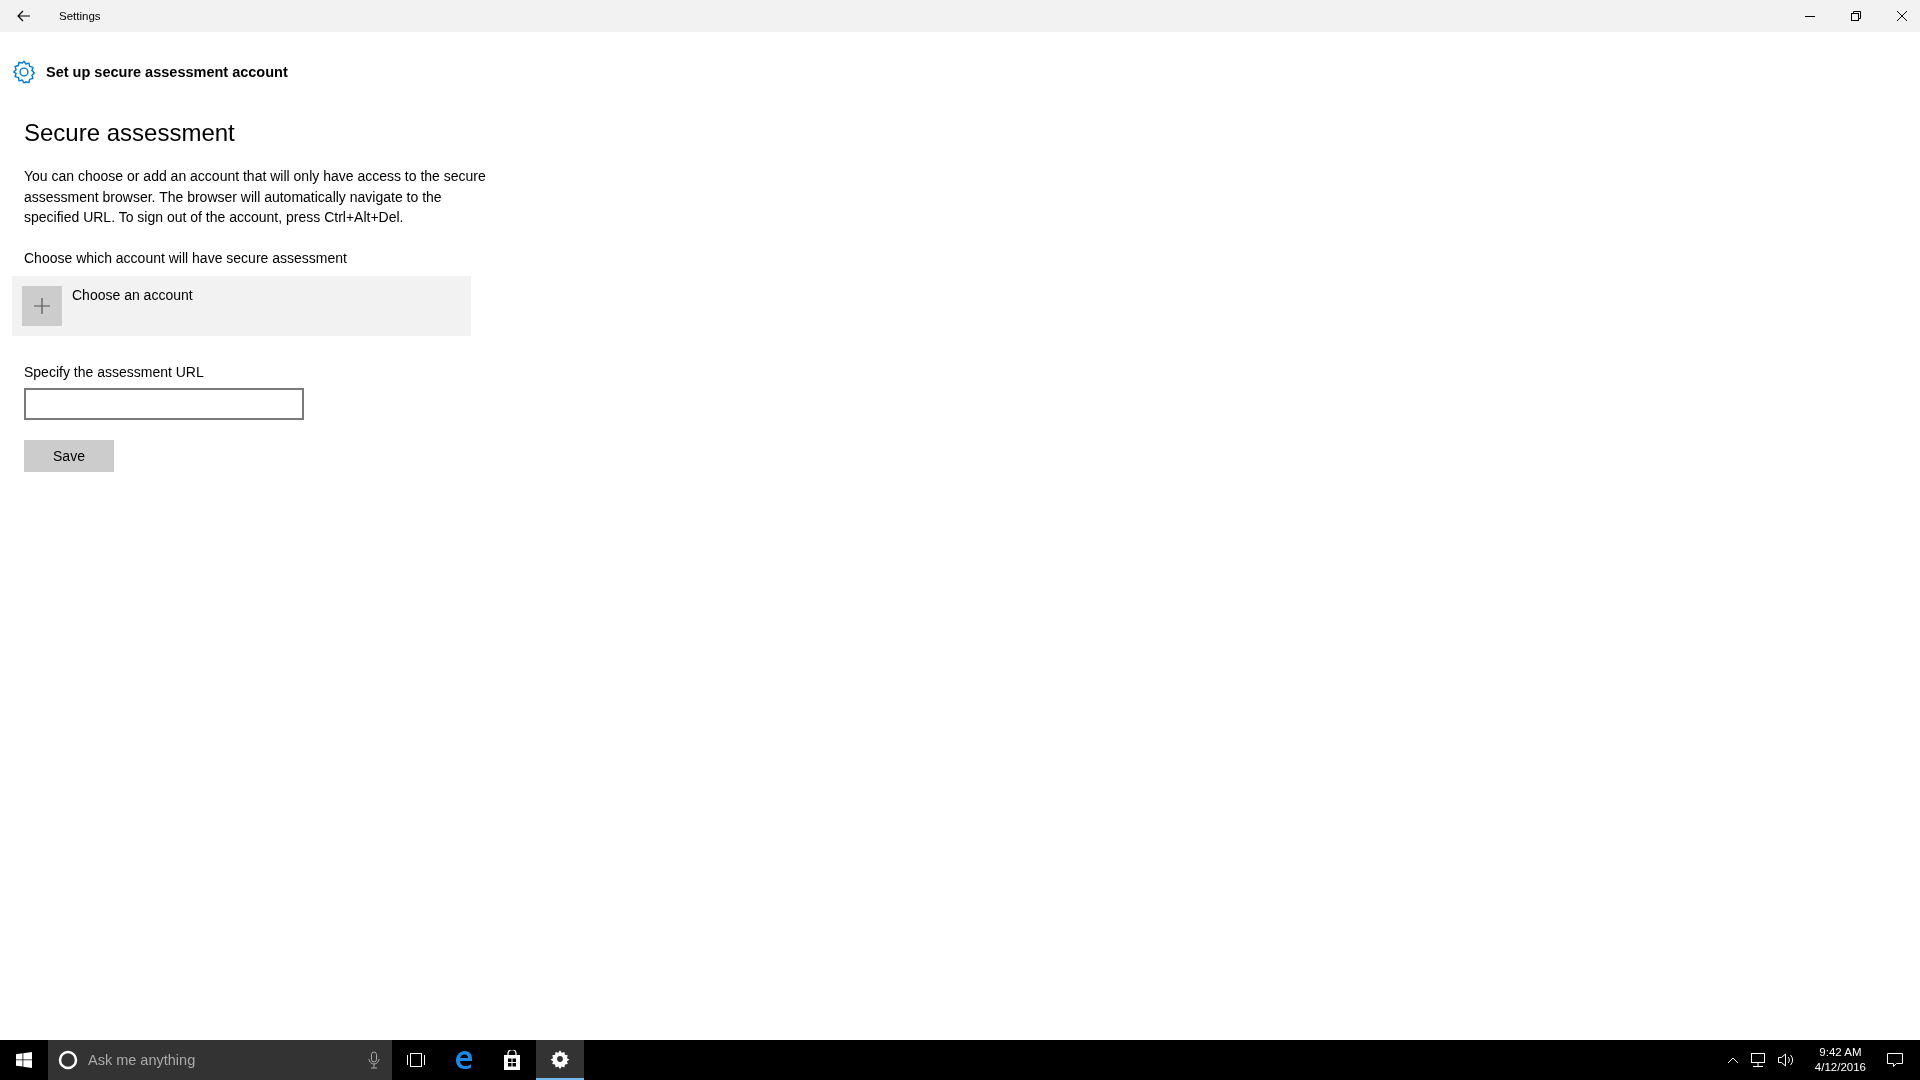  What do you see at coordinates (374, 1060) in the screenshot?
I see `microphone-icon` at bounding box center [374, 1060].